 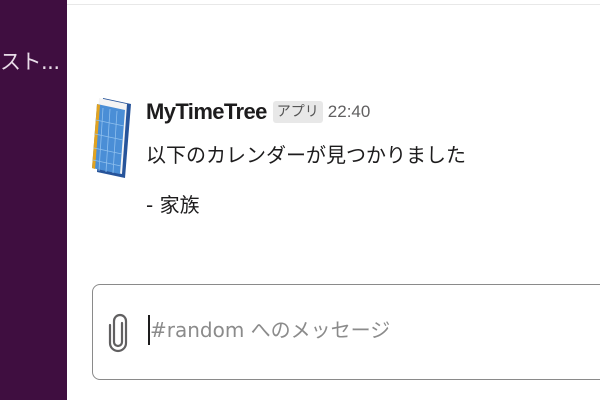 I want to click on message-input, so click(x=370, y=330).